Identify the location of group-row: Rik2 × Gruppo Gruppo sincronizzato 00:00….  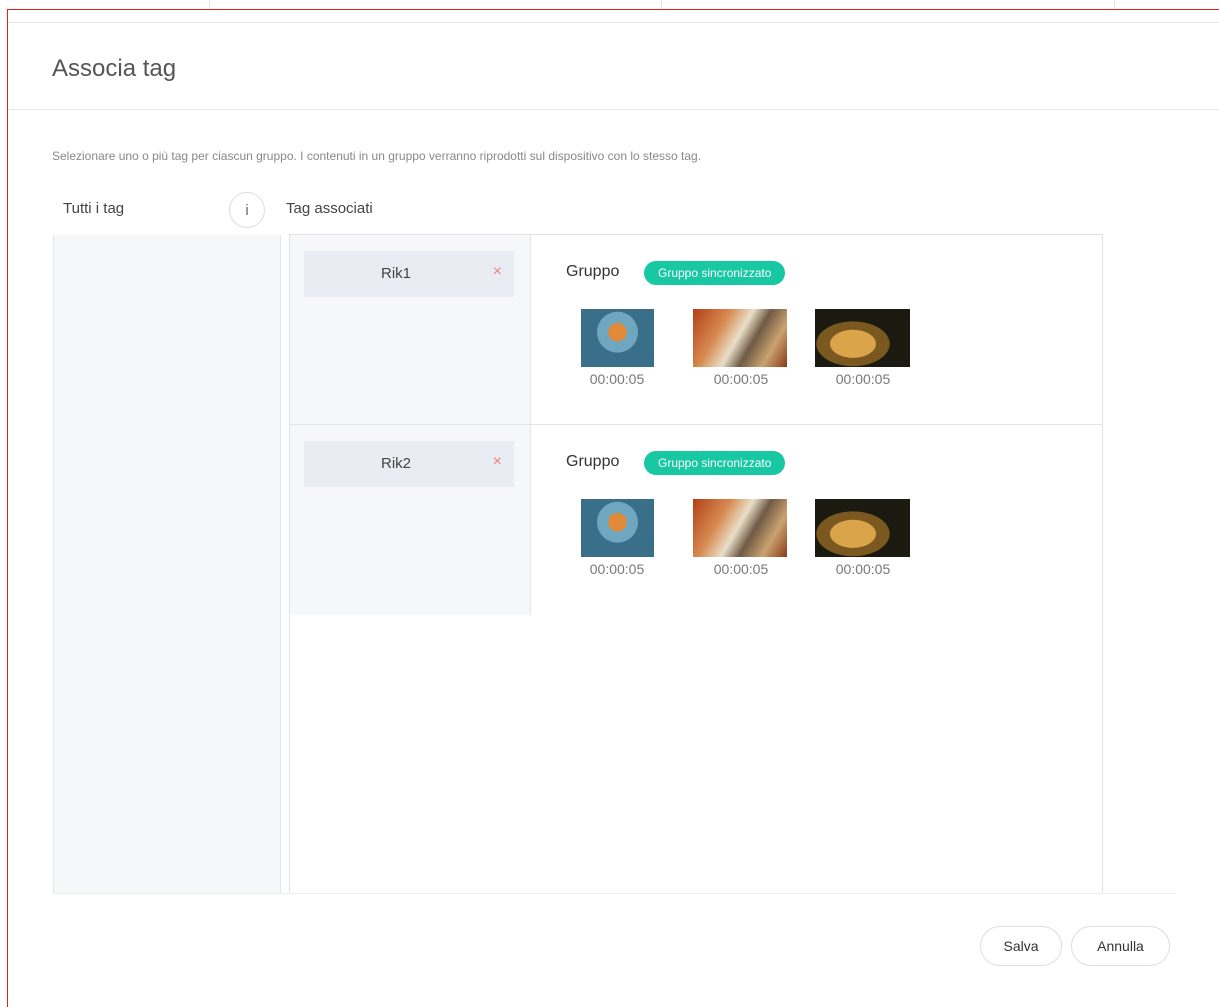
(696, 520).